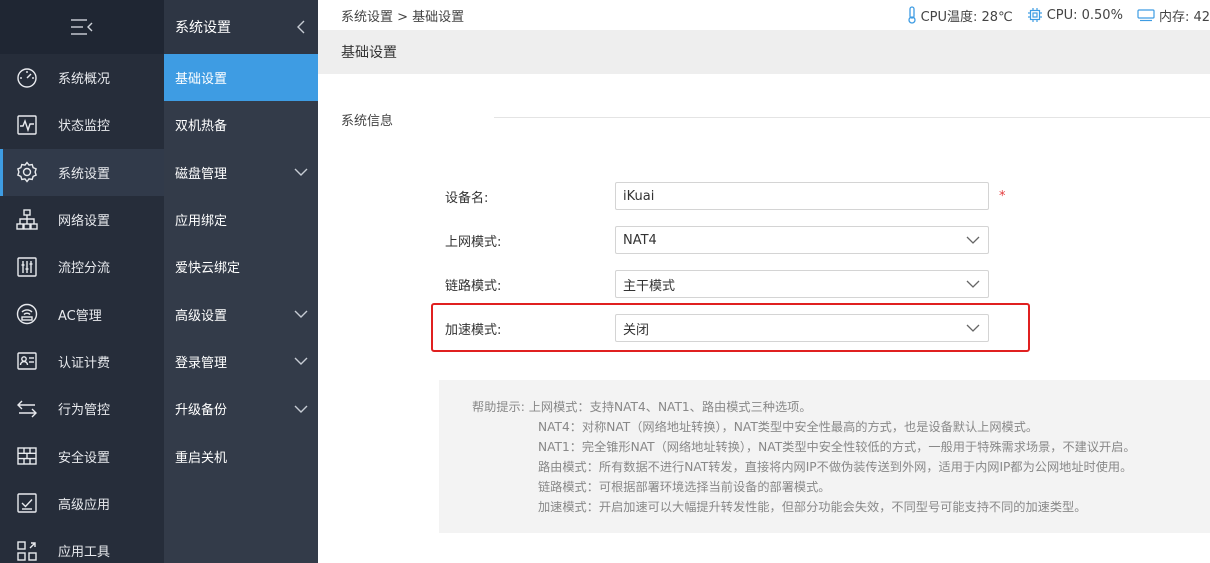 The image size is (1210, 563). I want to click on device-name-label: 设备名:, so click(467, 198).